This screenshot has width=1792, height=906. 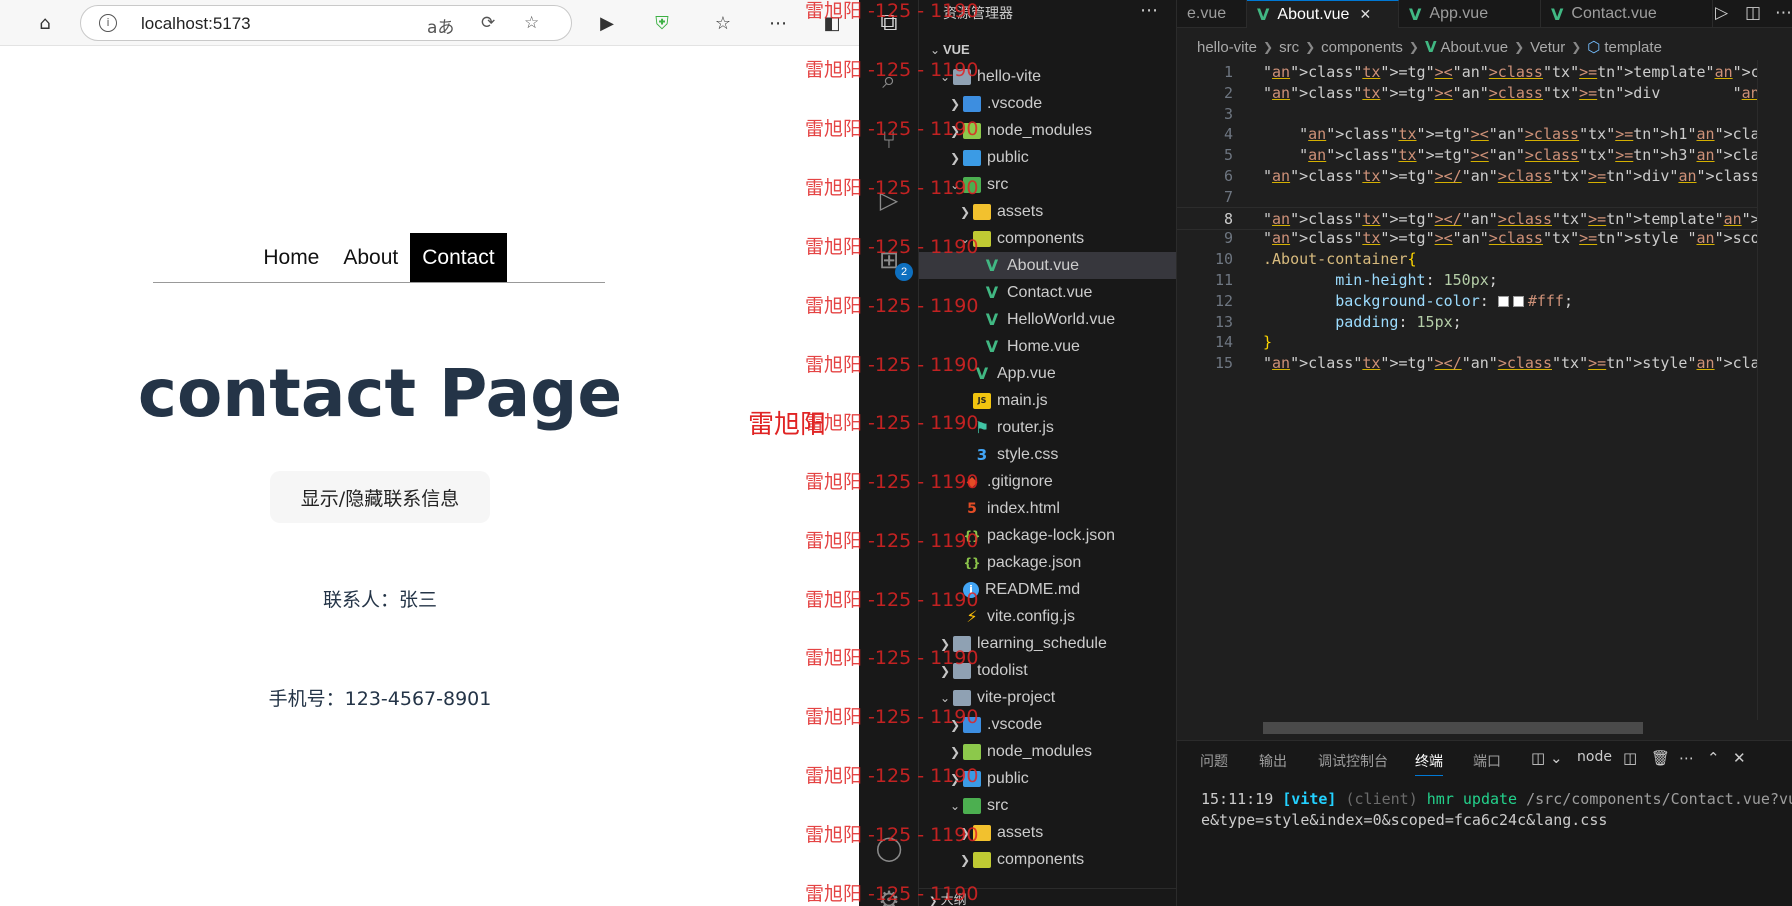 What do you see at coordinates (1547, 758) in the screenshot?
I see `terminal-layout-icon: ◫ ⌄` at bounding box center [1547, 758].